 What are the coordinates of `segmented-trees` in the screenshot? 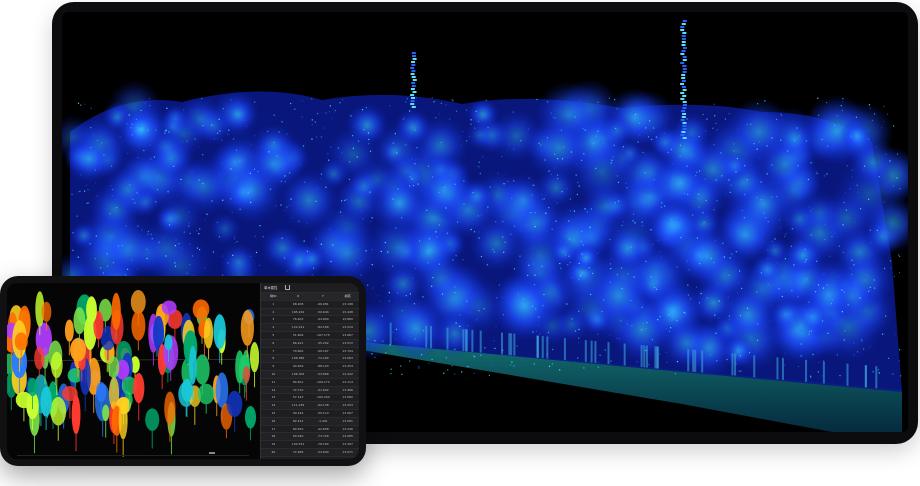 It's located at (133, 373).